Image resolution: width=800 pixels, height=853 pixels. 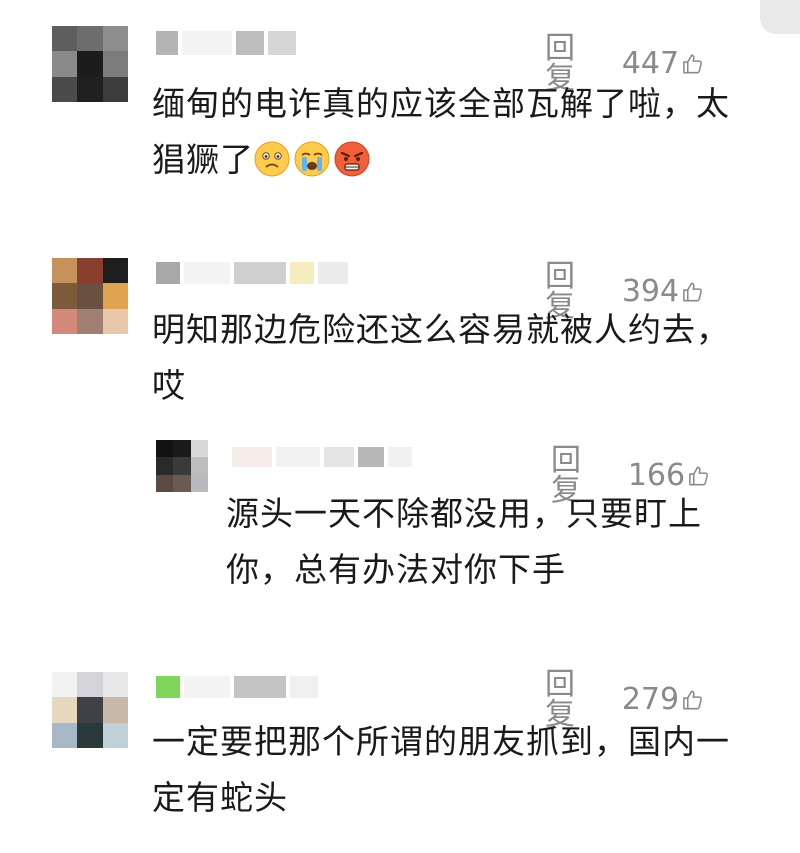 I want to click on comment-text: 明知那边危险还这么容易就被人约去， 哎, so click(x=441, y=357).